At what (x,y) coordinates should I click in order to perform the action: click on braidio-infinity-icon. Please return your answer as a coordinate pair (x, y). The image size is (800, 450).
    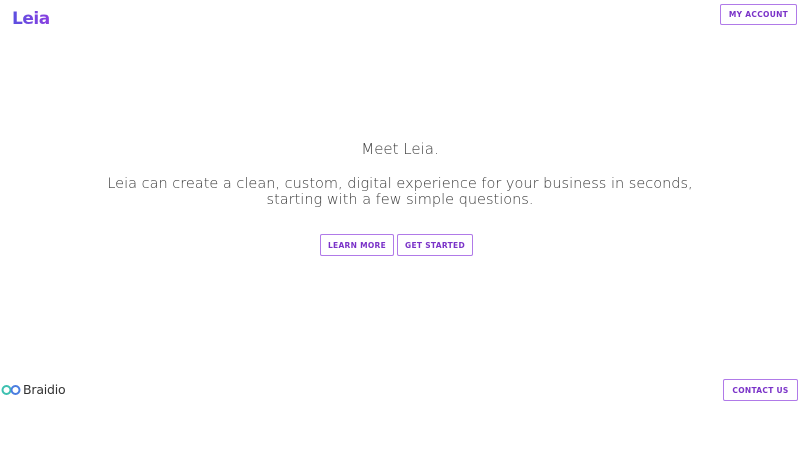
    Looking at the image, I should click on (11, 389).